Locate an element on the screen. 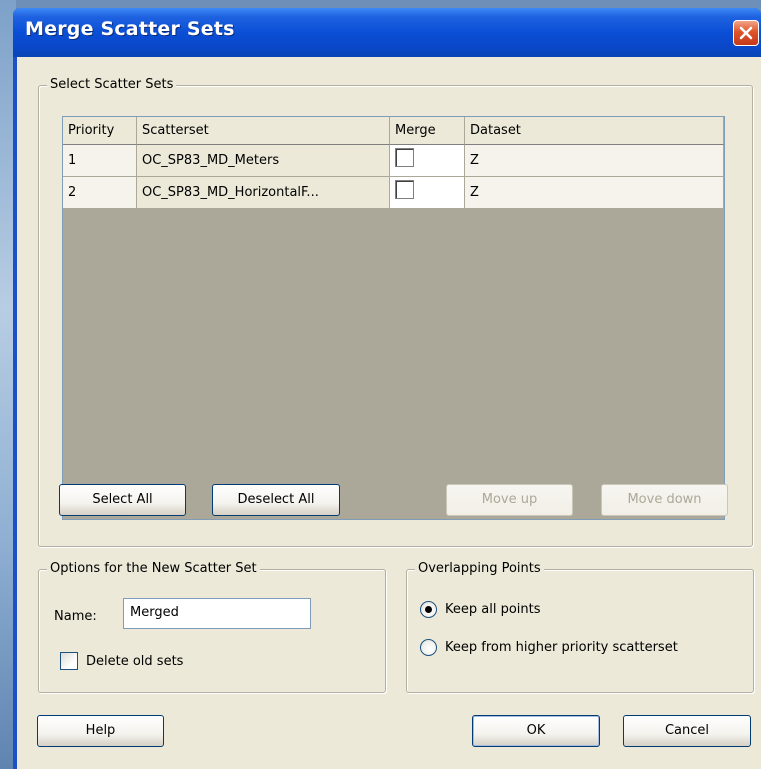 Image resolution: width=761 pixels, height=769 pixels. keep-all-points-label: Keep all points is located at coordinates (493, 610).